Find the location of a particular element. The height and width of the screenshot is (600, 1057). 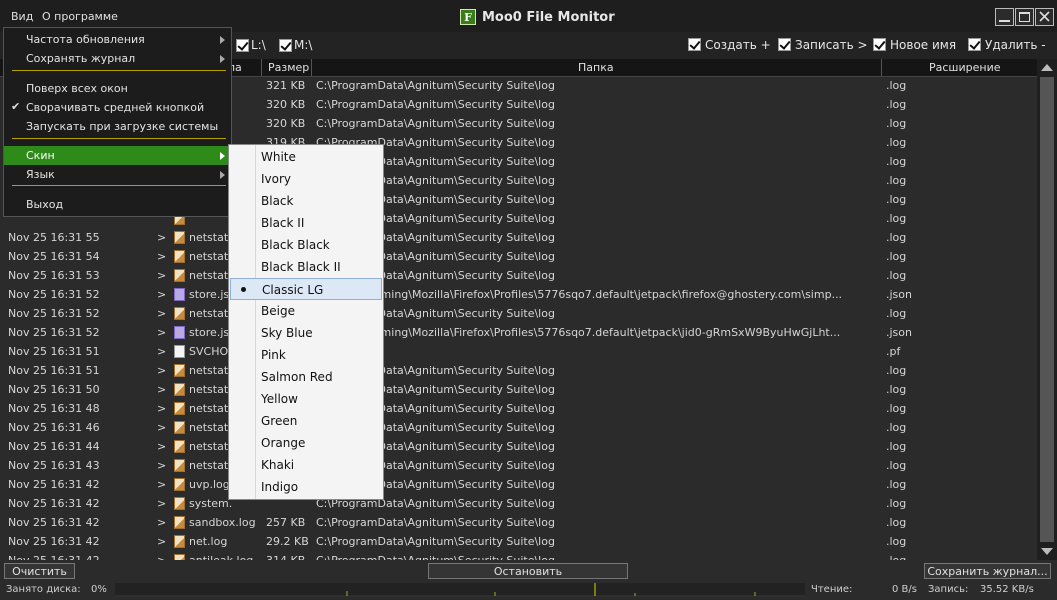

drive-l-checkbox is located at coordinates (242, 45).